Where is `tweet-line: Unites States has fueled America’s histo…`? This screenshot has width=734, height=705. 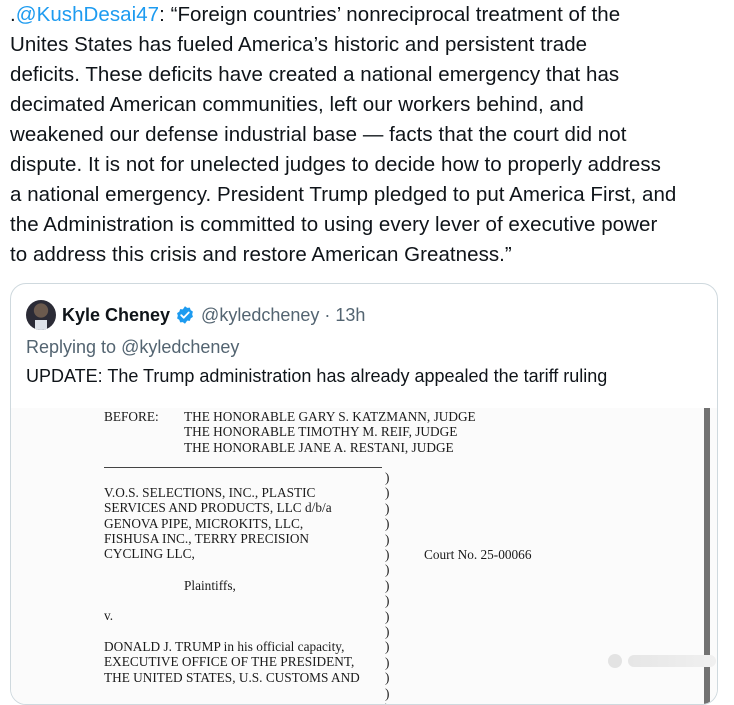 tweet-line: Unites States has fueled America’s histo… is located at coordinates (299, 44).